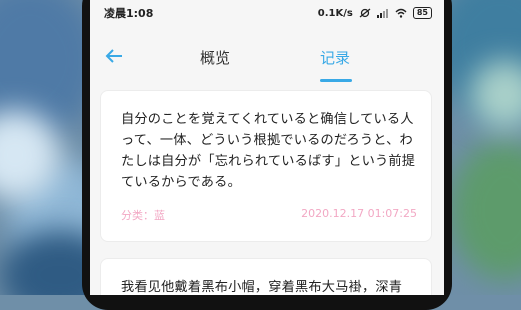  What do you see at coordinates (365, 13) in the screenshot?
I see `mute-alarm-icon` at bounding box center [365, 13].